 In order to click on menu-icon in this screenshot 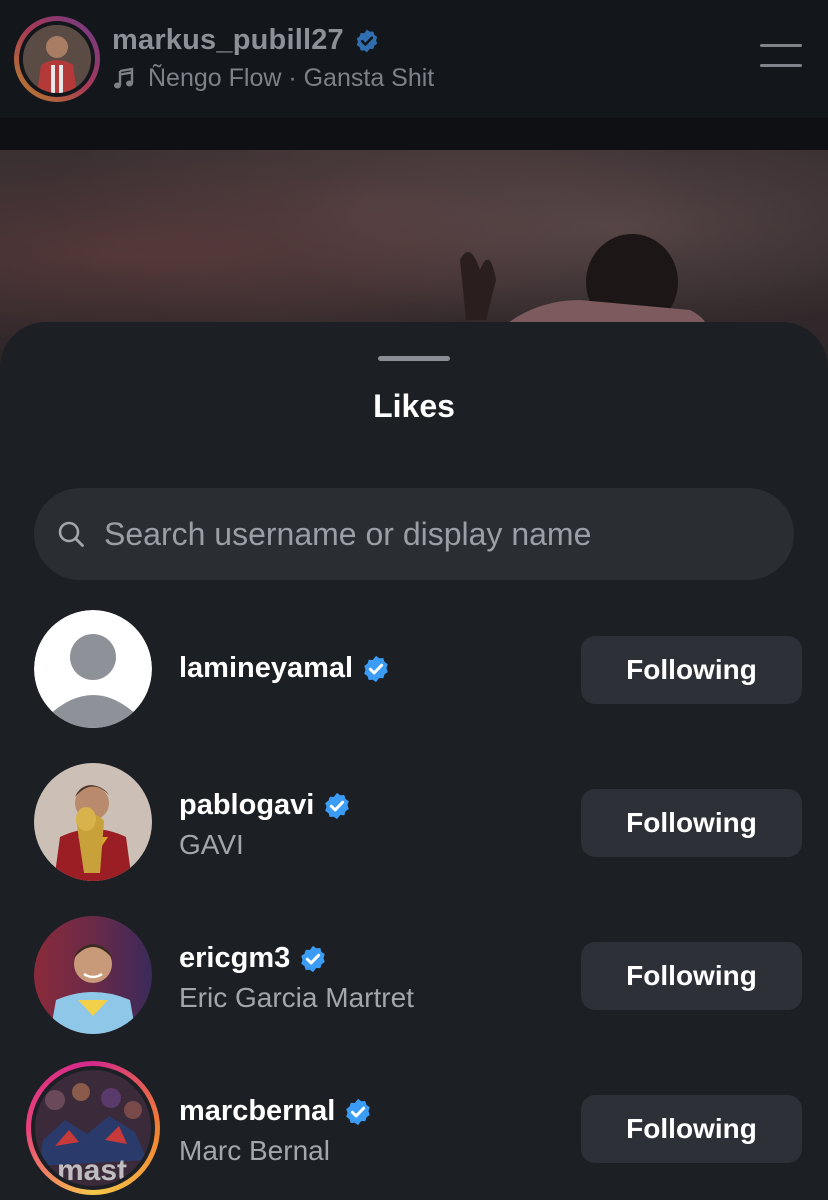, I will do `click(781, 57)`.